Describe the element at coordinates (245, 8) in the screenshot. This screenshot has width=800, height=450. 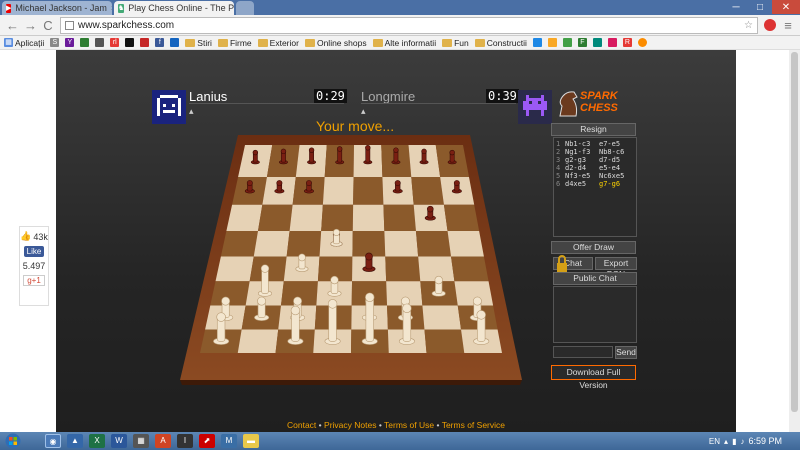
I see `new-tab-button` at that location.